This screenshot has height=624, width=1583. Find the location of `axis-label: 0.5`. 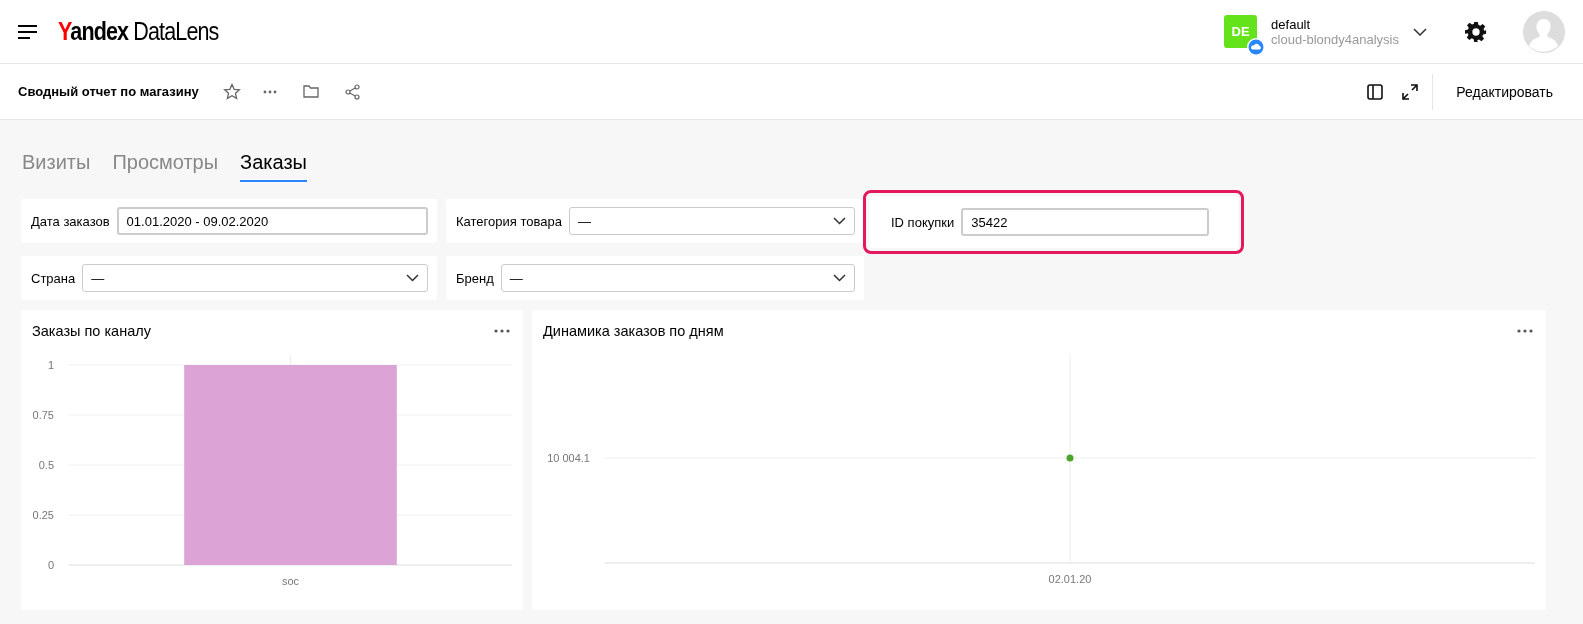

axis-label: 0.5 is located at coordinates (46, 465).